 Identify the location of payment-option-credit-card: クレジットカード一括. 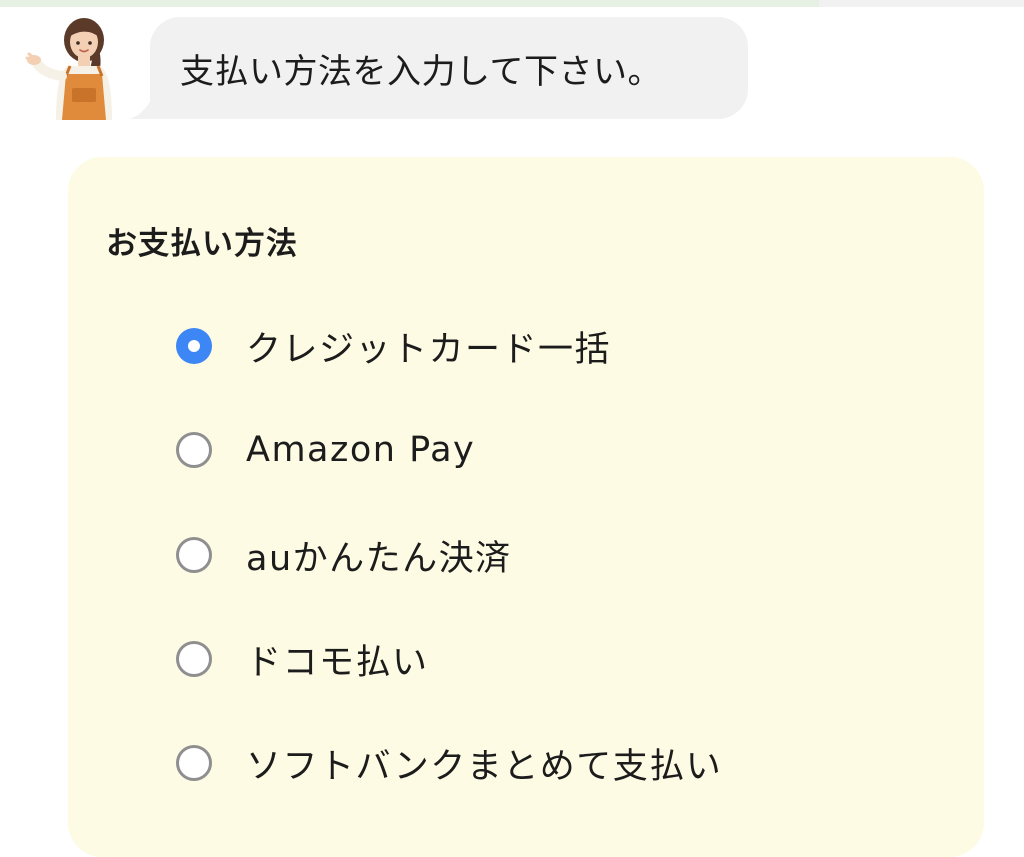
(393, 346).